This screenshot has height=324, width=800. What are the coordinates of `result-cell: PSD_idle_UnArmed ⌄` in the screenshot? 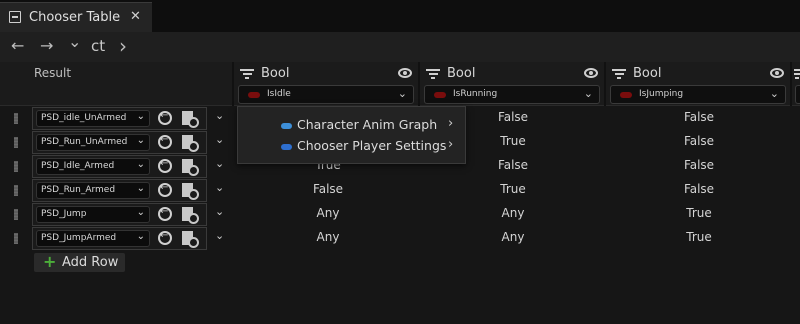 It's located at (119, 118).